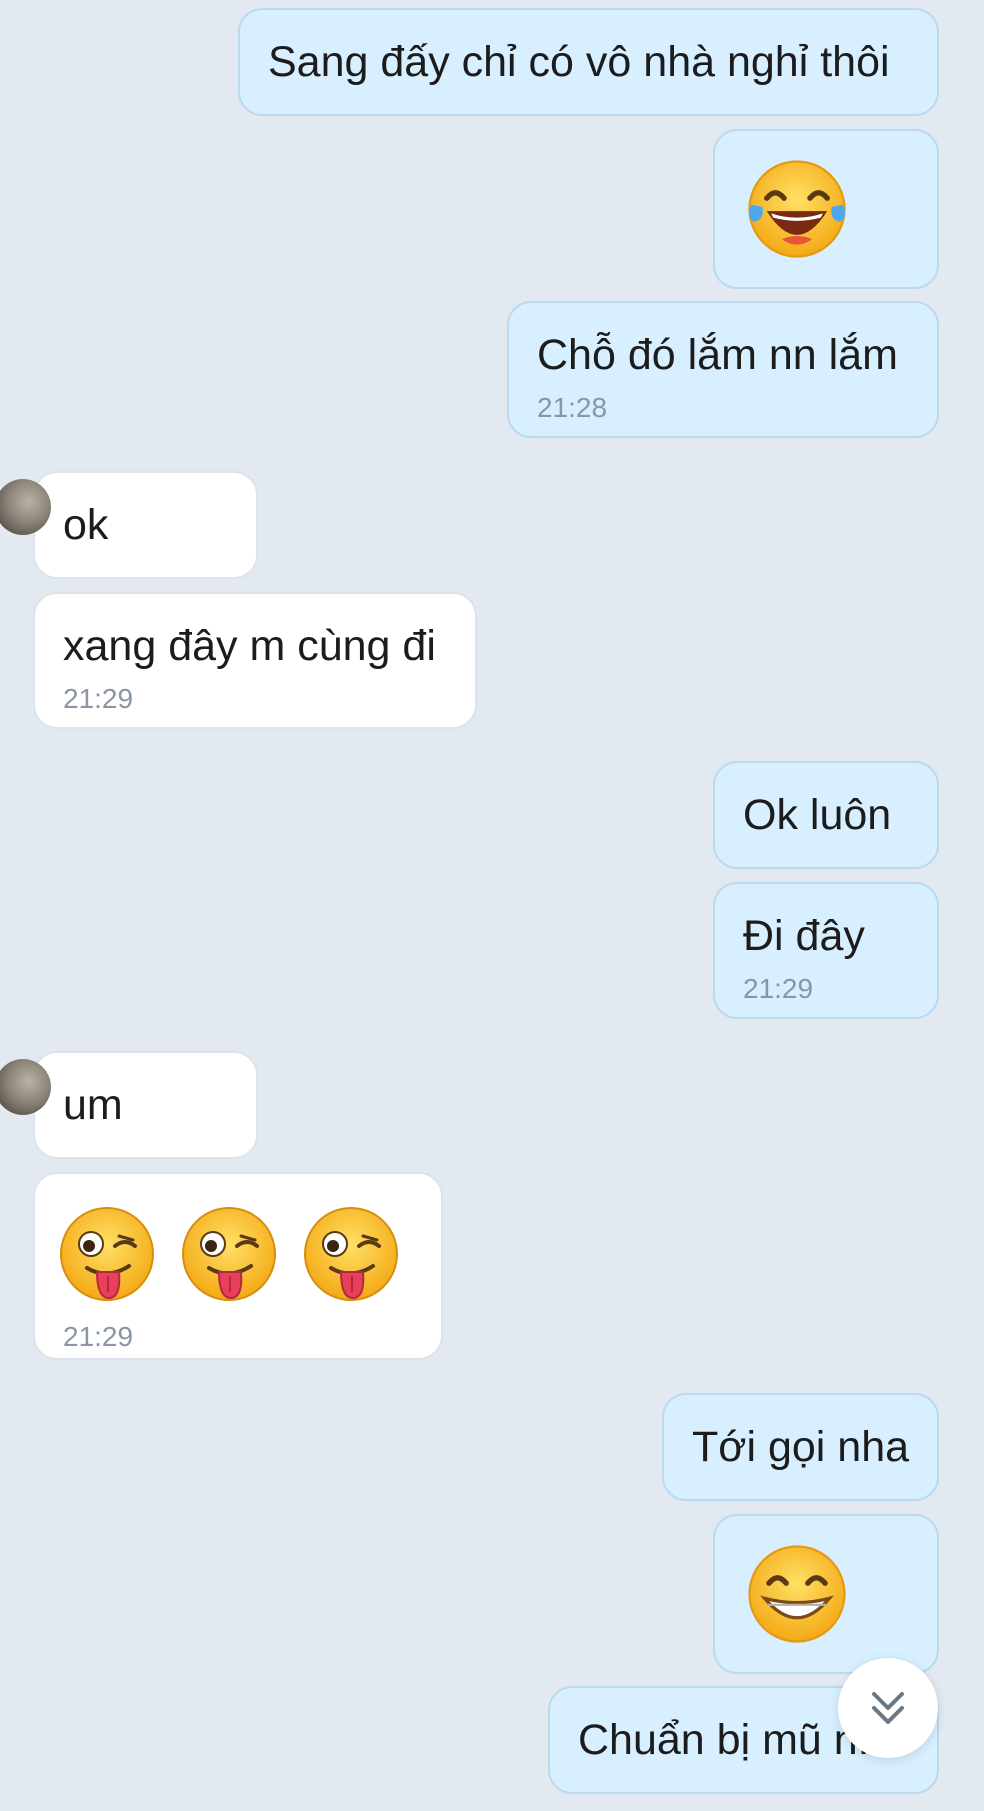  Describe the element at coordinates (93, 1105) in the screenshot. I see `message-text: um` at that location.